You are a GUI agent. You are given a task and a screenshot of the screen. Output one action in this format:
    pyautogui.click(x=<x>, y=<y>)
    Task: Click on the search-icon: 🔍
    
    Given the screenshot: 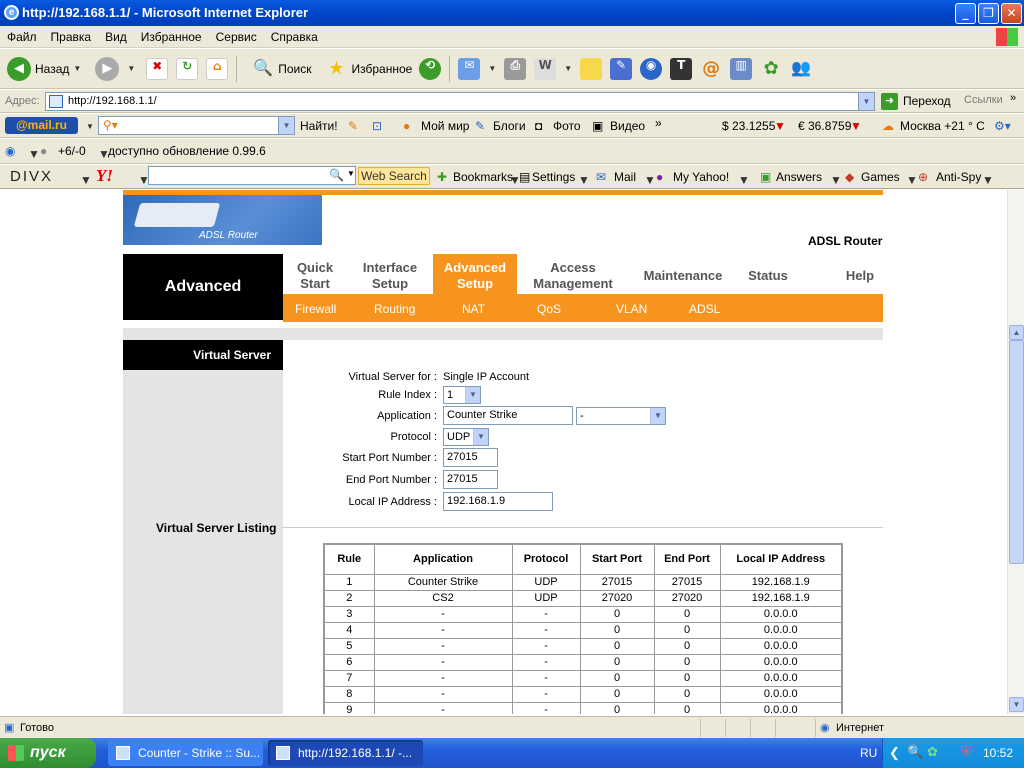 What is the action you would take?
    pyautogui.click(x=915, y=752)
    